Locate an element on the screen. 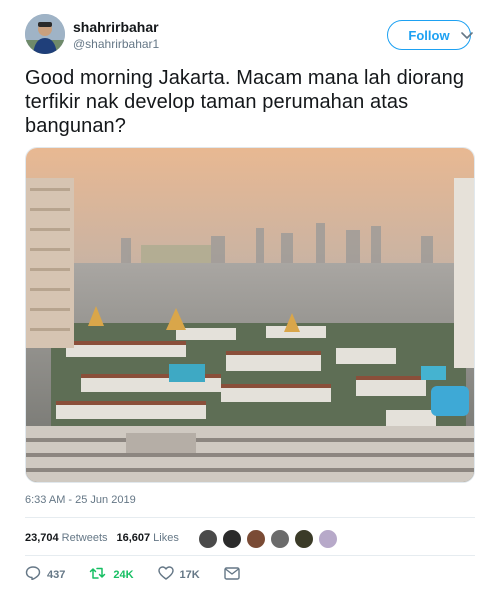 This screenshot has width=498, height=589. tweet-stats: 23,704 Retweets 16,607 Likes is located at coordinates (106, 538).